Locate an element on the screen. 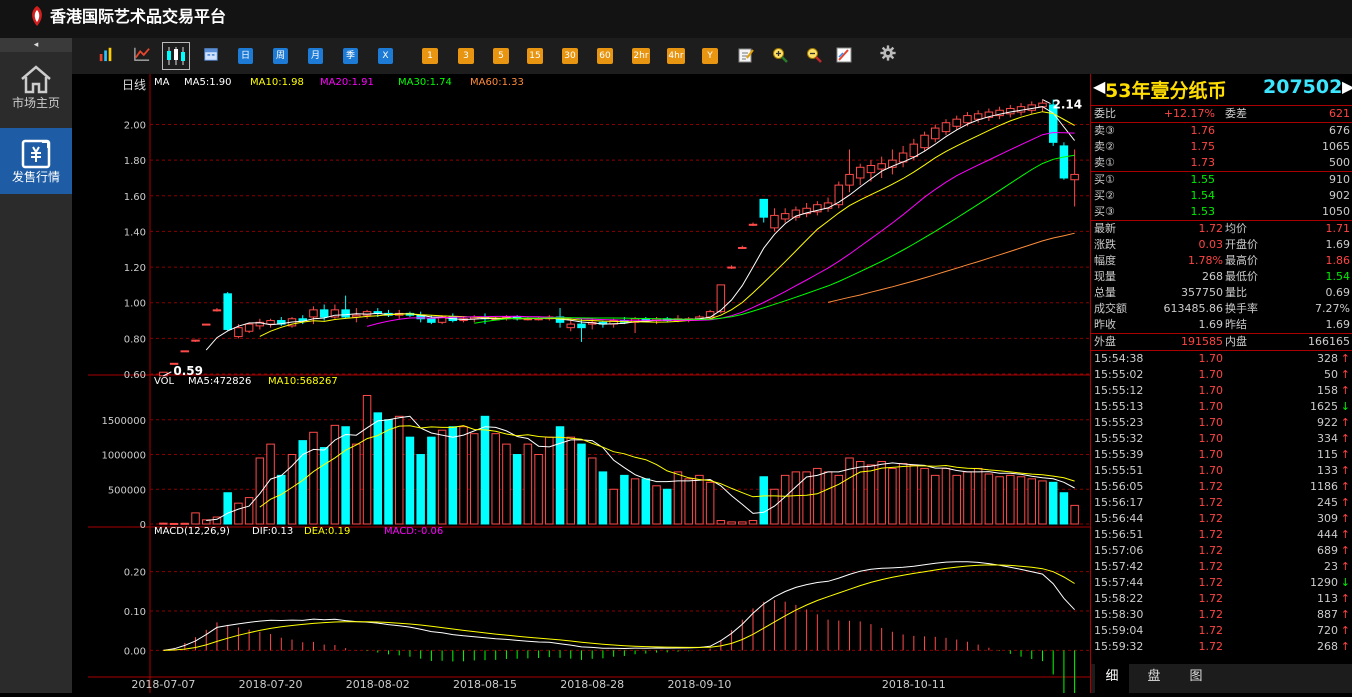  sidebar-item-label: 市场主页 is located at coordinates (35, 103).